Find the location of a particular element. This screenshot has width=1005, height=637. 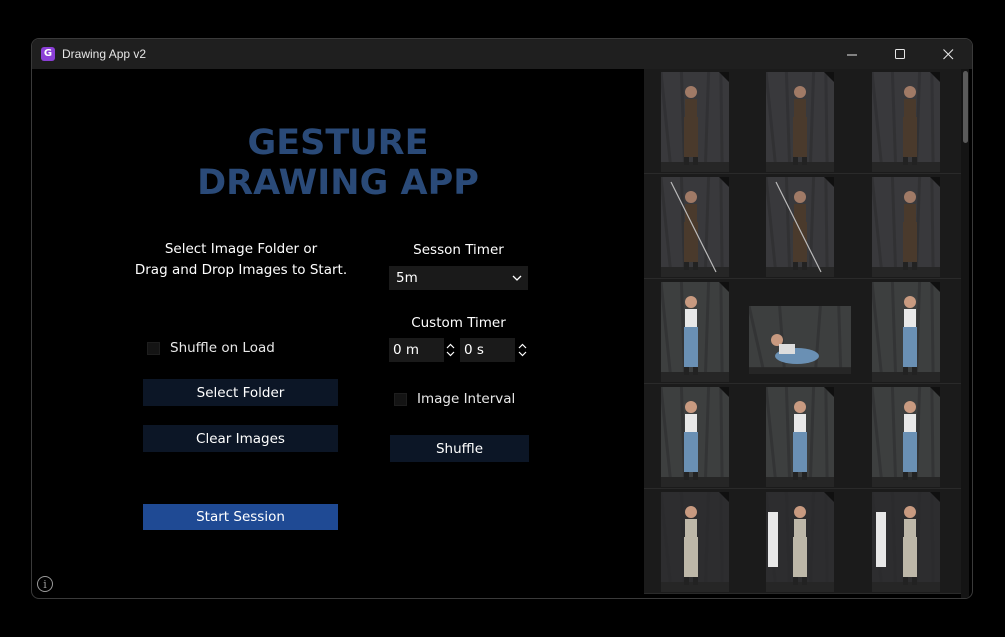

minimize-button is located at coordinates (852, 54).